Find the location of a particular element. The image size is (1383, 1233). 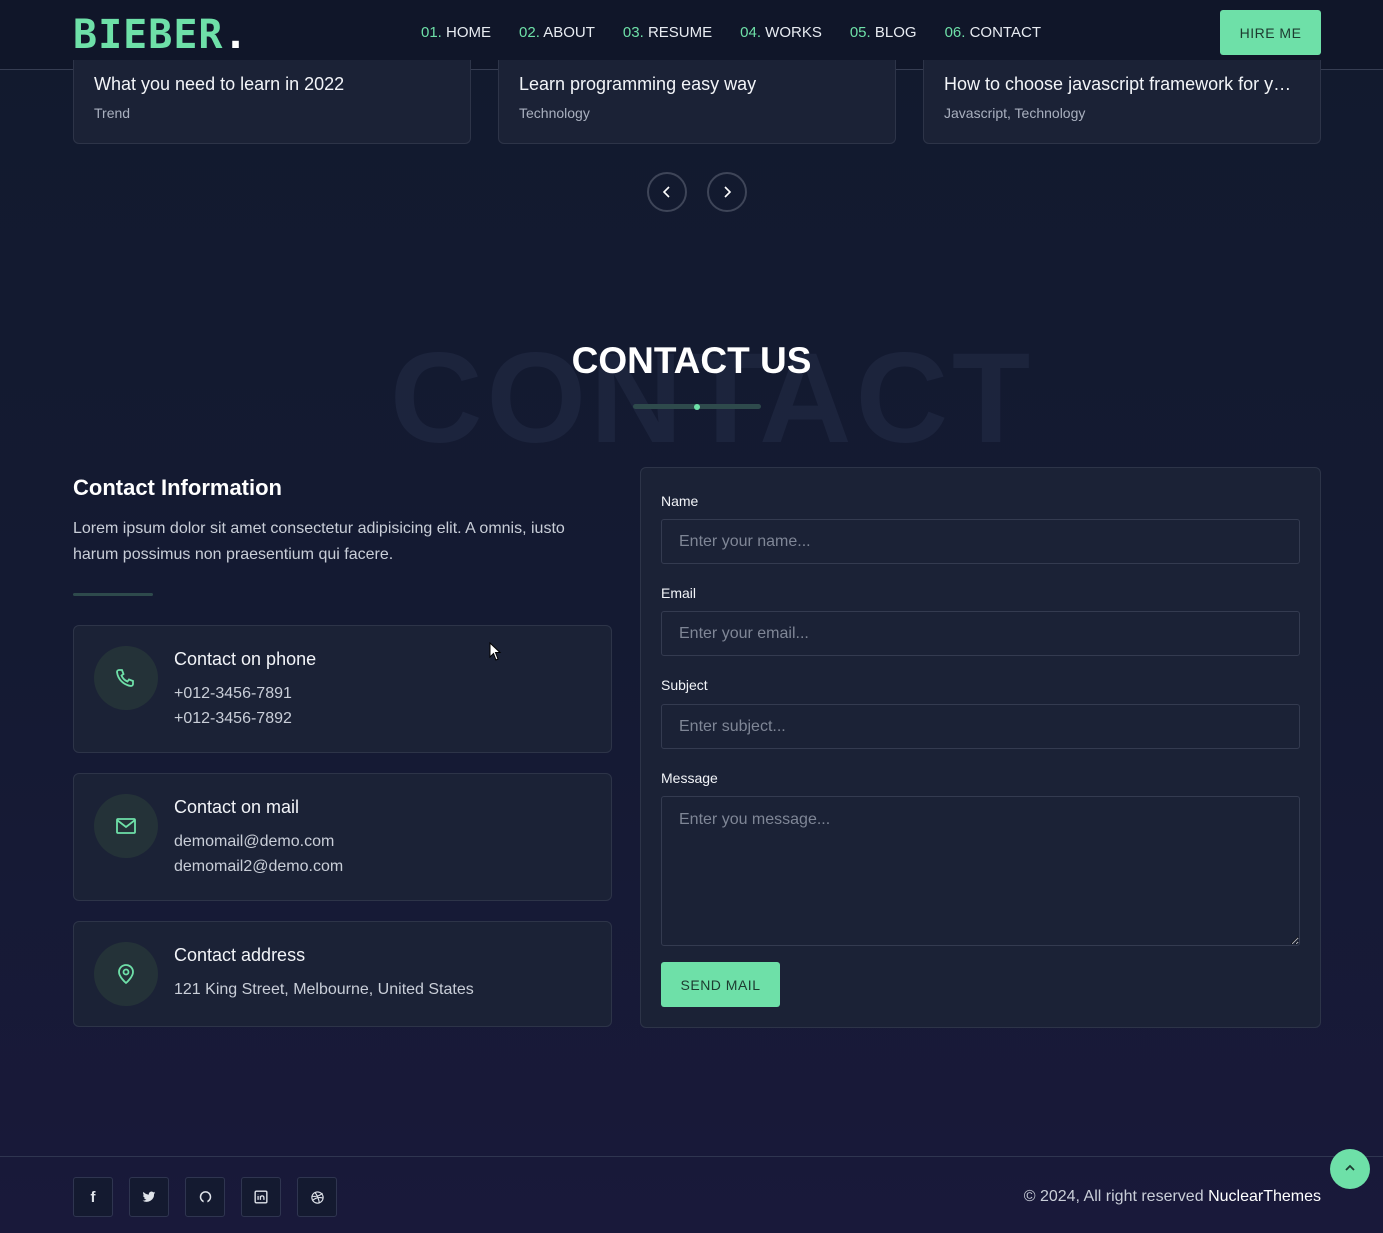

subject-input is located at coordinates (980, 726).